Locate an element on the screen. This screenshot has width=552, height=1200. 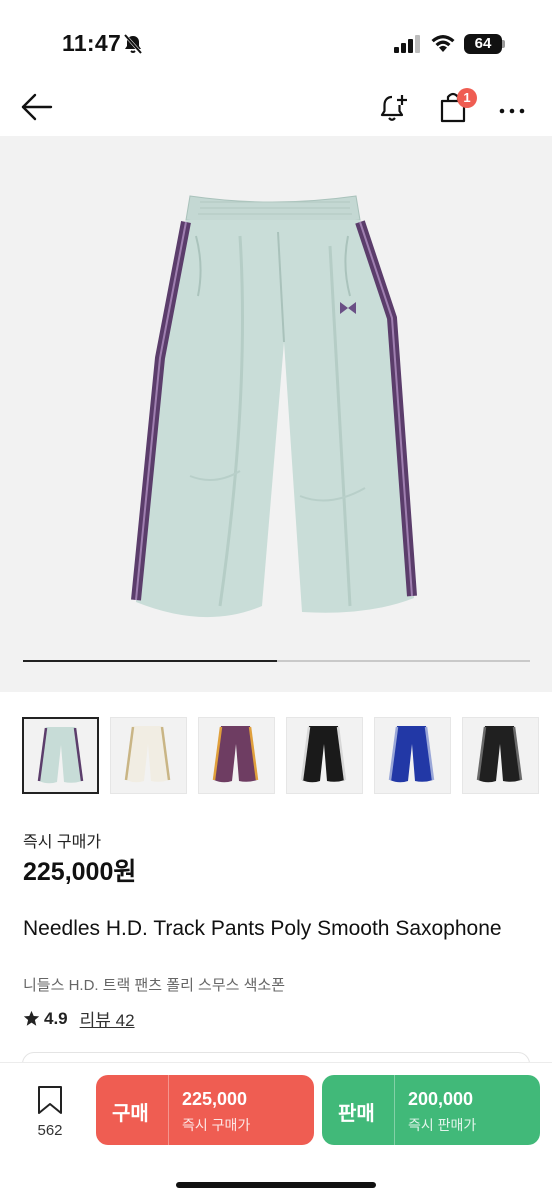
back-button is located at coordinates (37, 109).